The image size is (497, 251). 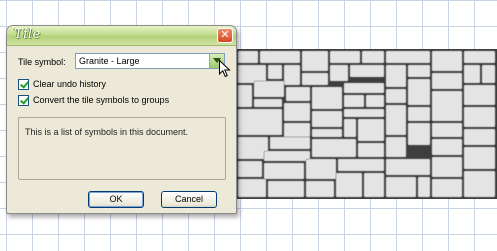 I want to click on ok-button: OK, so click(x=116, y=199).